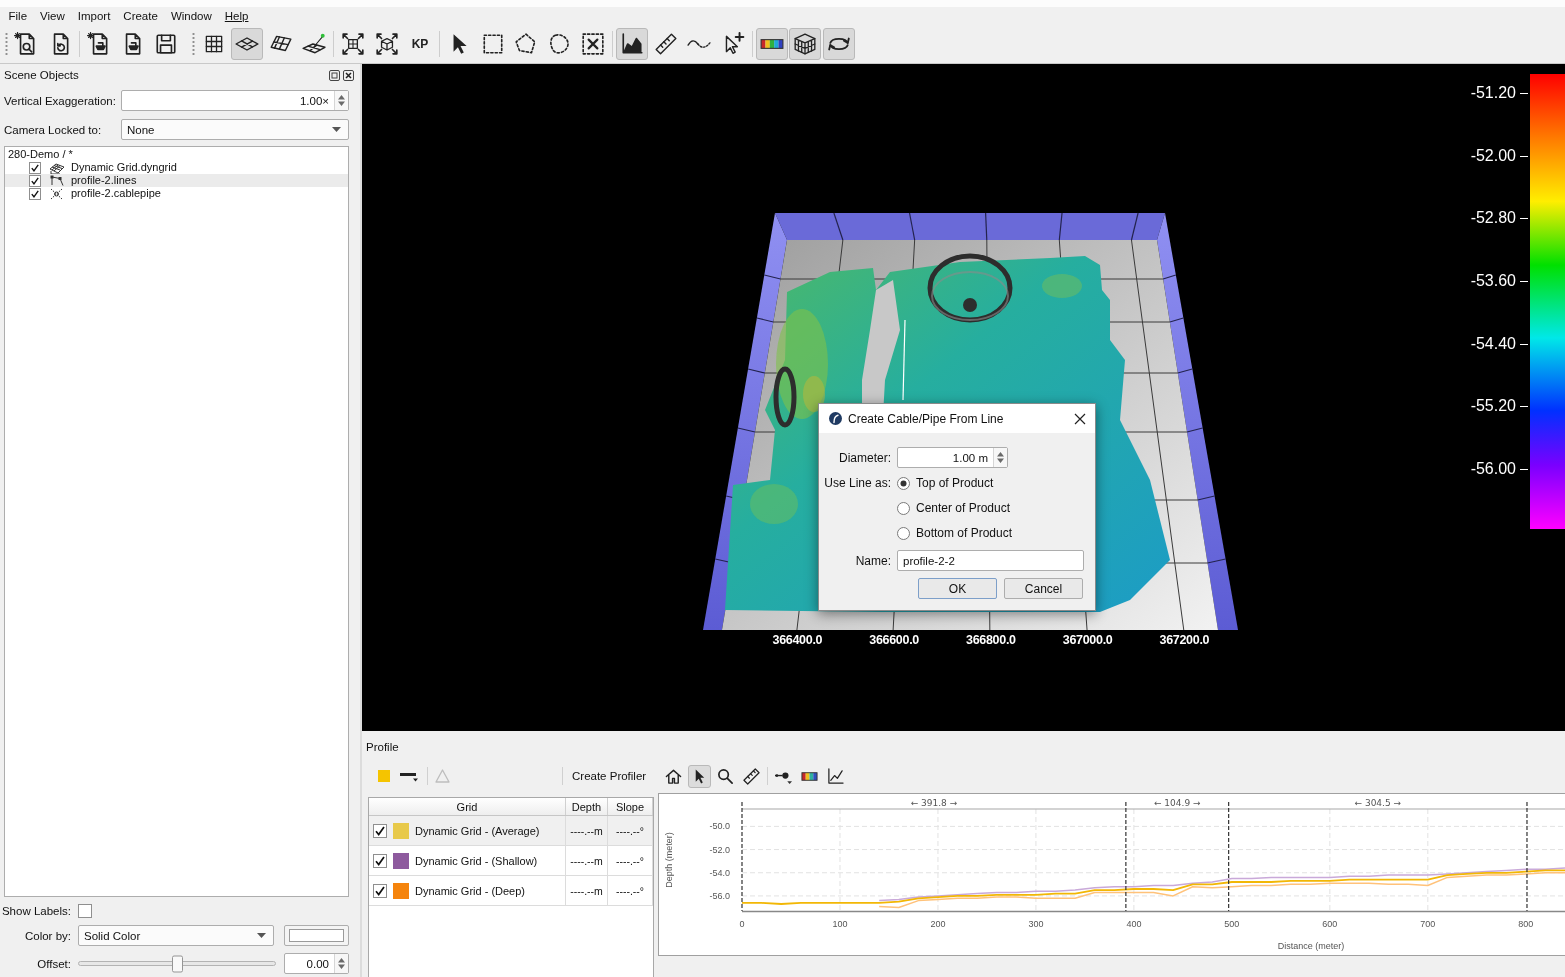 This screenshot has height=977, width=1565. What do you see at coordinates (18, 16) in the screenshot?
I see `menu-item: File` at bounding box center [18, 16].